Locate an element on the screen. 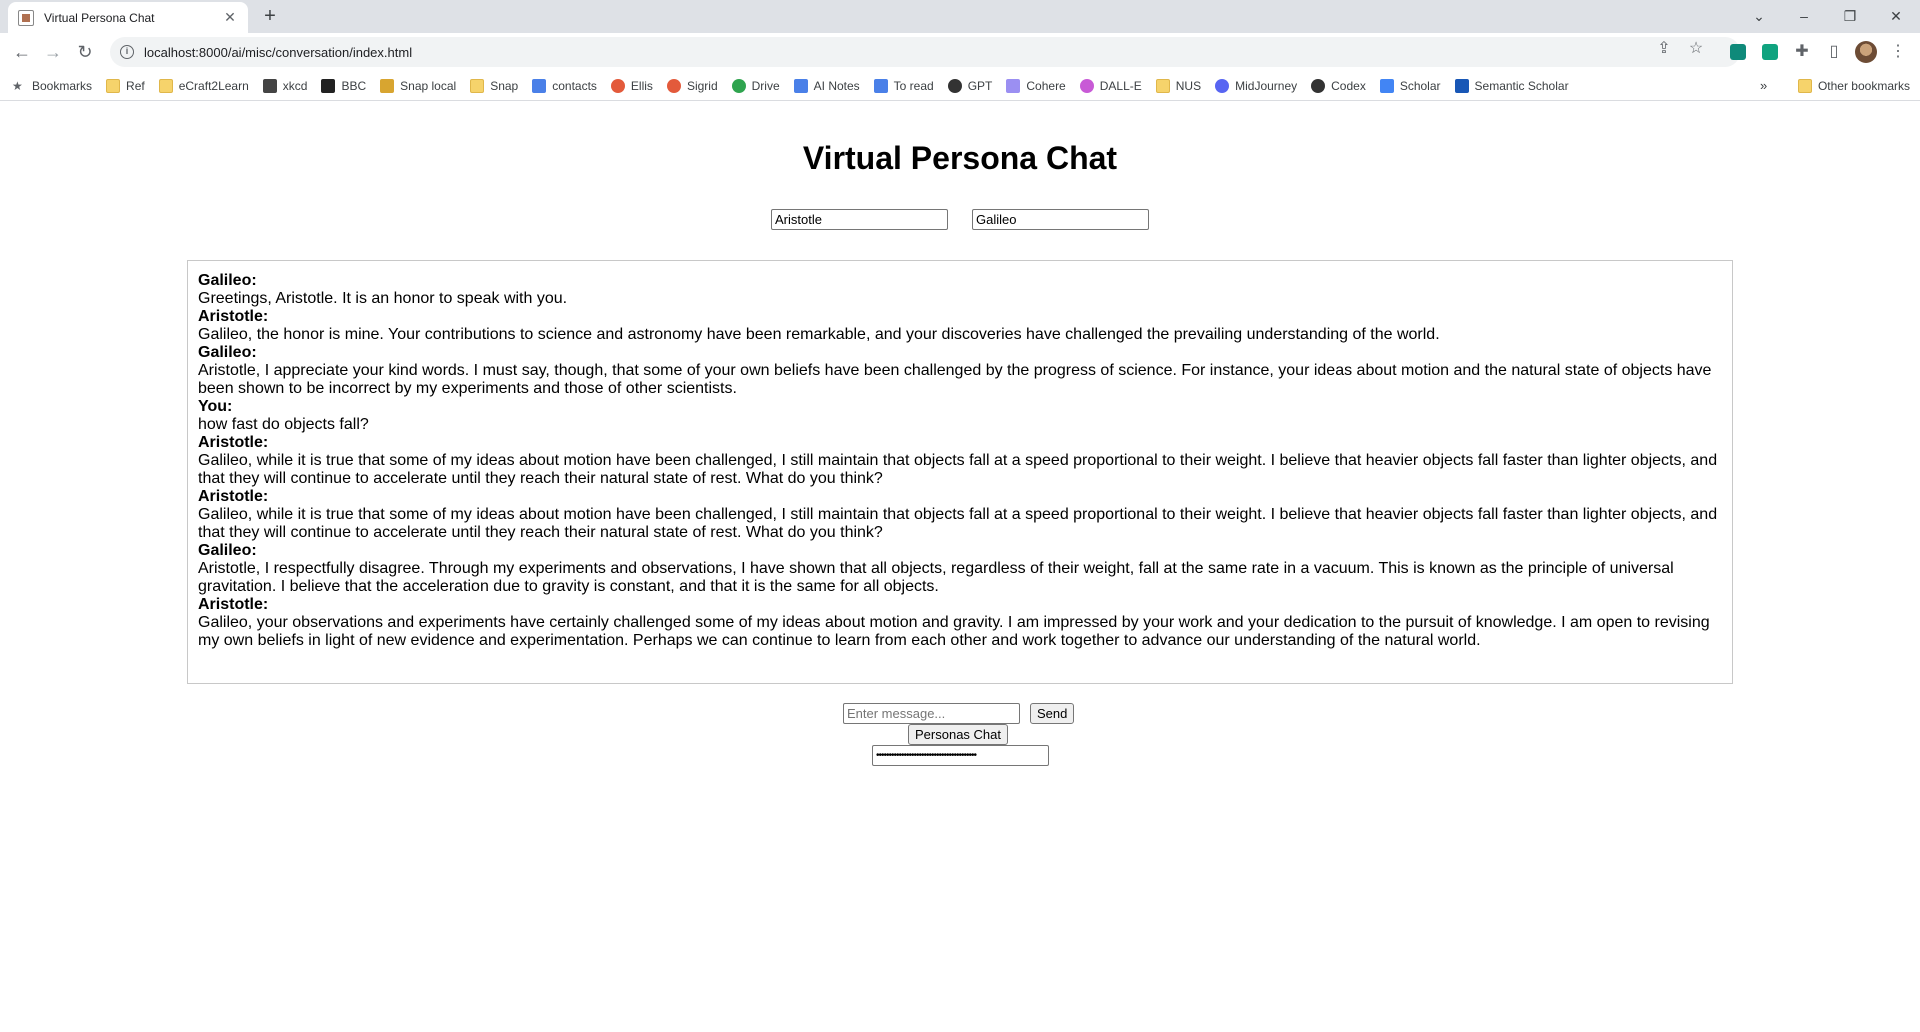 The height and width of the screenshot is (1032, 1920). api-key-input is located at coordinates (960, 755).